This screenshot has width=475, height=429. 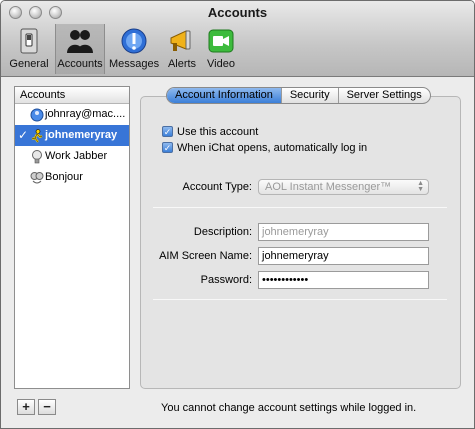 I want to click on description-field: johnemeryray, so click(x=343, y=232).